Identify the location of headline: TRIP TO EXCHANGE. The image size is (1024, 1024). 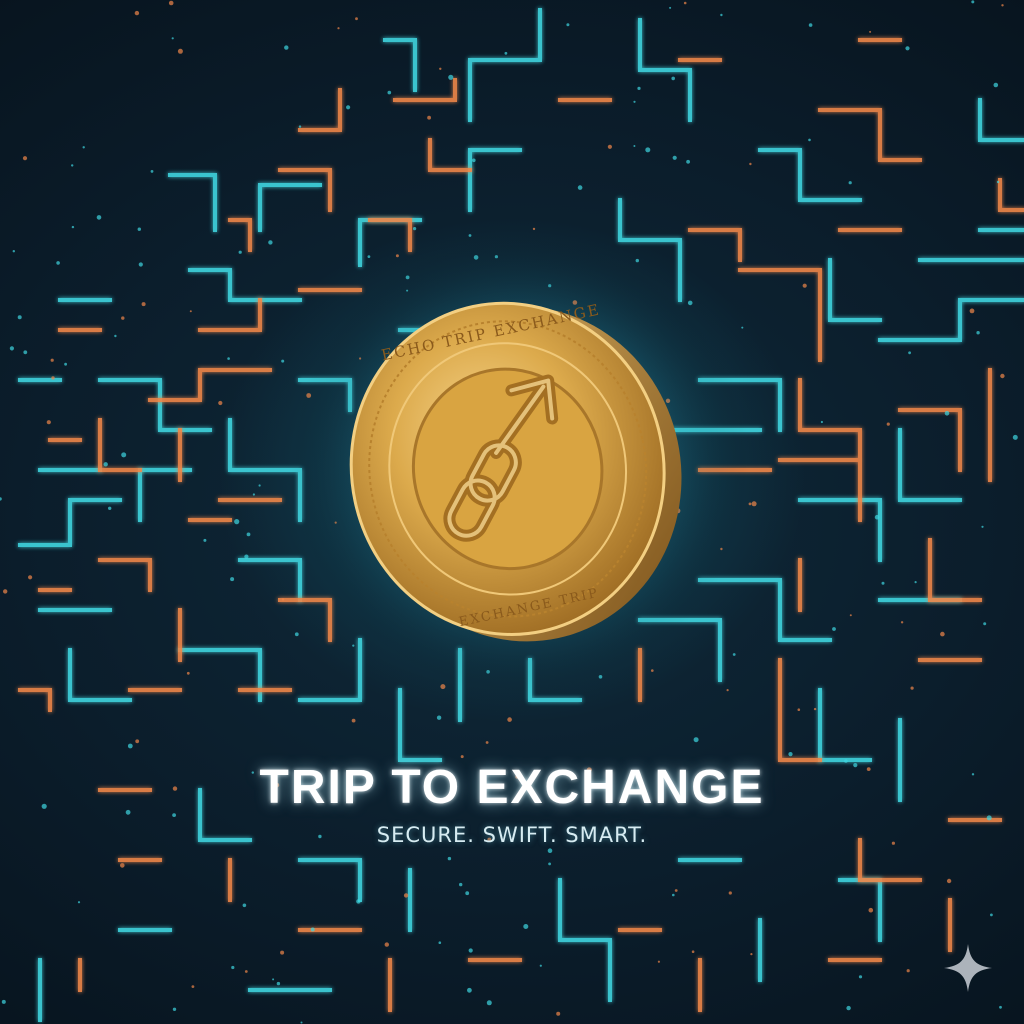
(512, 787).